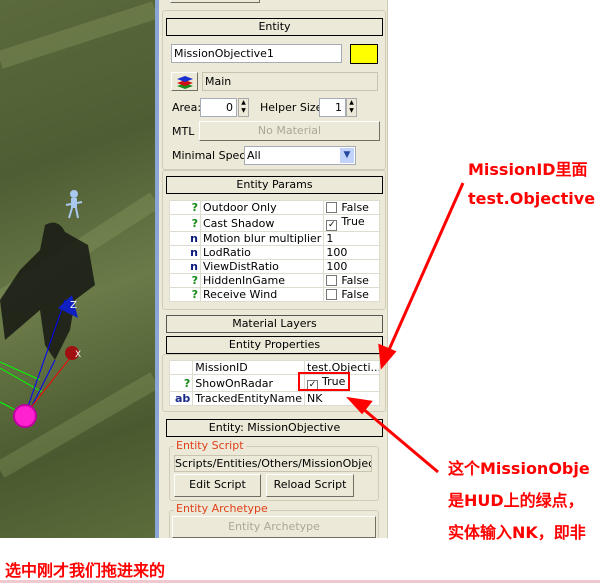  Describe the element at coordinates (290, 81) in the screenshot. I see `layer-field: Main` at that location.